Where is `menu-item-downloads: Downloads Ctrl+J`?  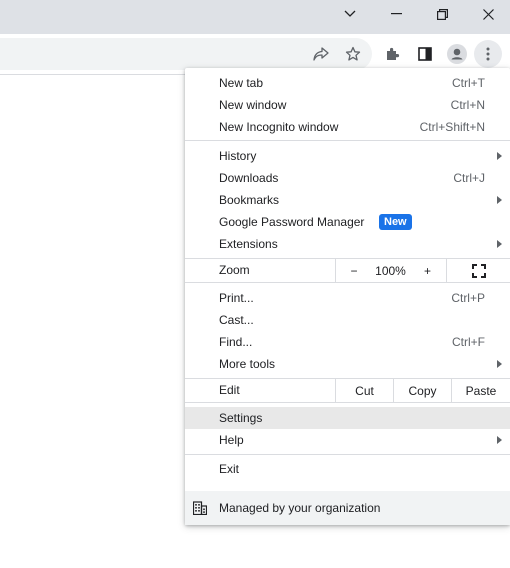 menu-item-downloads: Downloads Ctrl+J is located at coordinates (347, 178).